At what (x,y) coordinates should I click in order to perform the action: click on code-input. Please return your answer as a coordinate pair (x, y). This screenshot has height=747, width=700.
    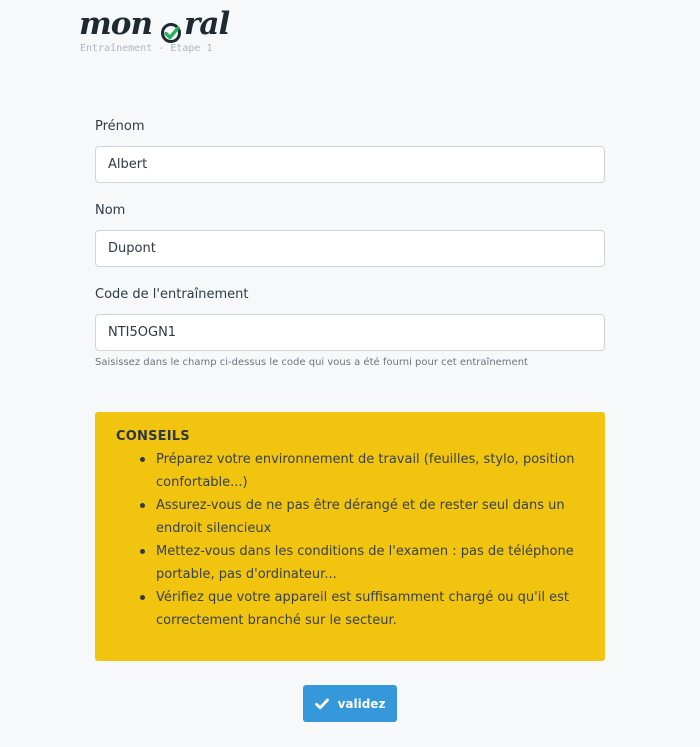
    Looking at the image, I should click on (350, 332).